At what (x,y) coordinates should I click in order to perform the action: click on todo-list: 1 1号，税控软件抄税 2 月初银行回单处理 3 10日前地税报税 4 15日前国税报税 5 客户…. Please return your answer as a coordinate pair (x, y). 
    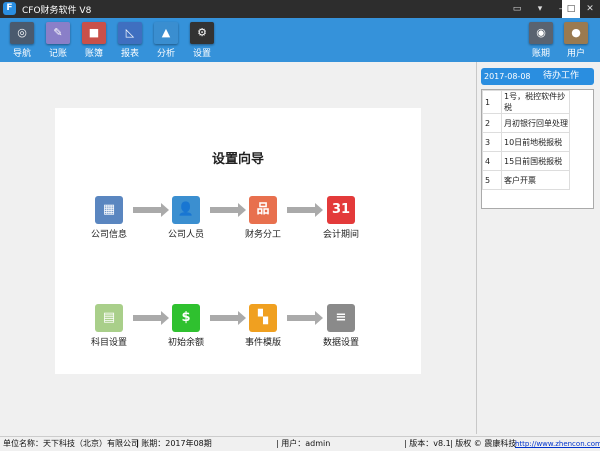
    Looking at the image, I should click on (537, 149).